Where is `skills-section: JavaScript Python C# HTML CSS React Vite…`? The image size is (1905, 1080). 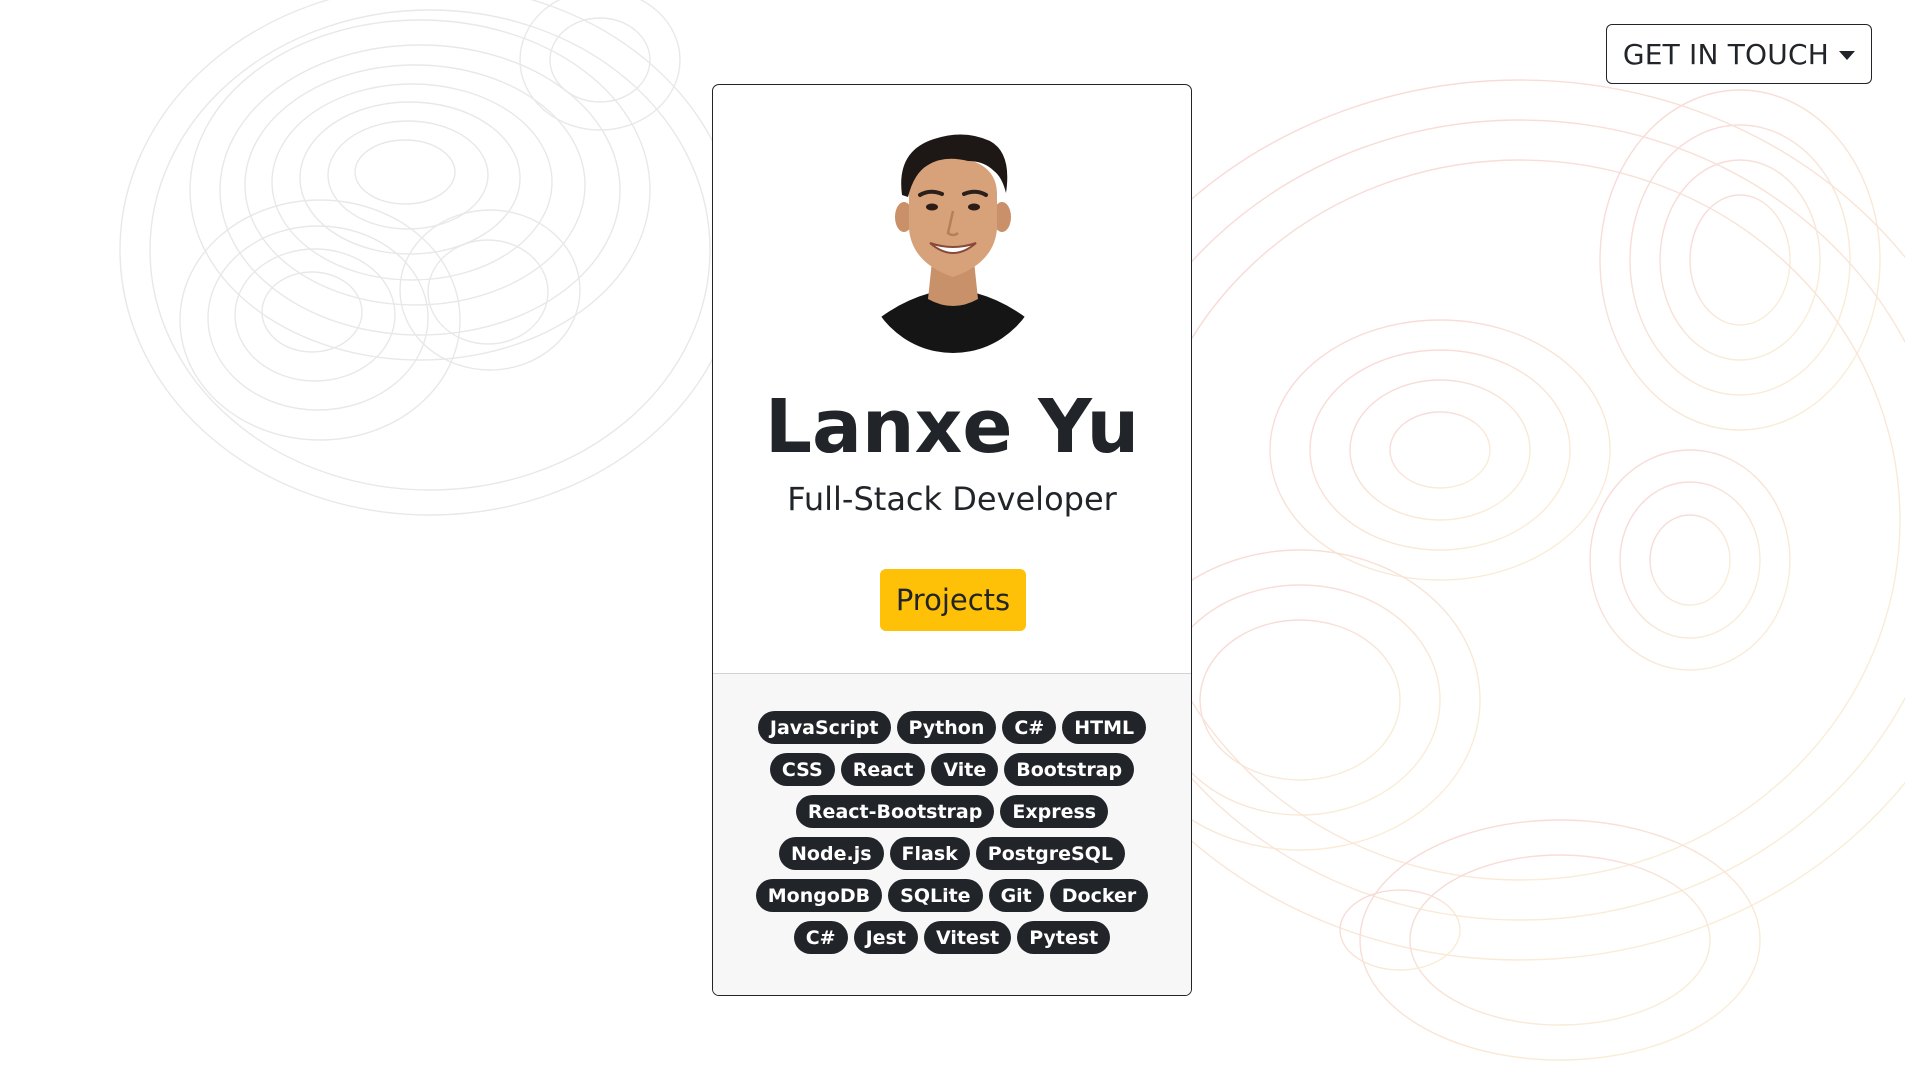 skills-section: JavaScript Python C# HTML CSS React Vite… is located at coordinates (952, 834).